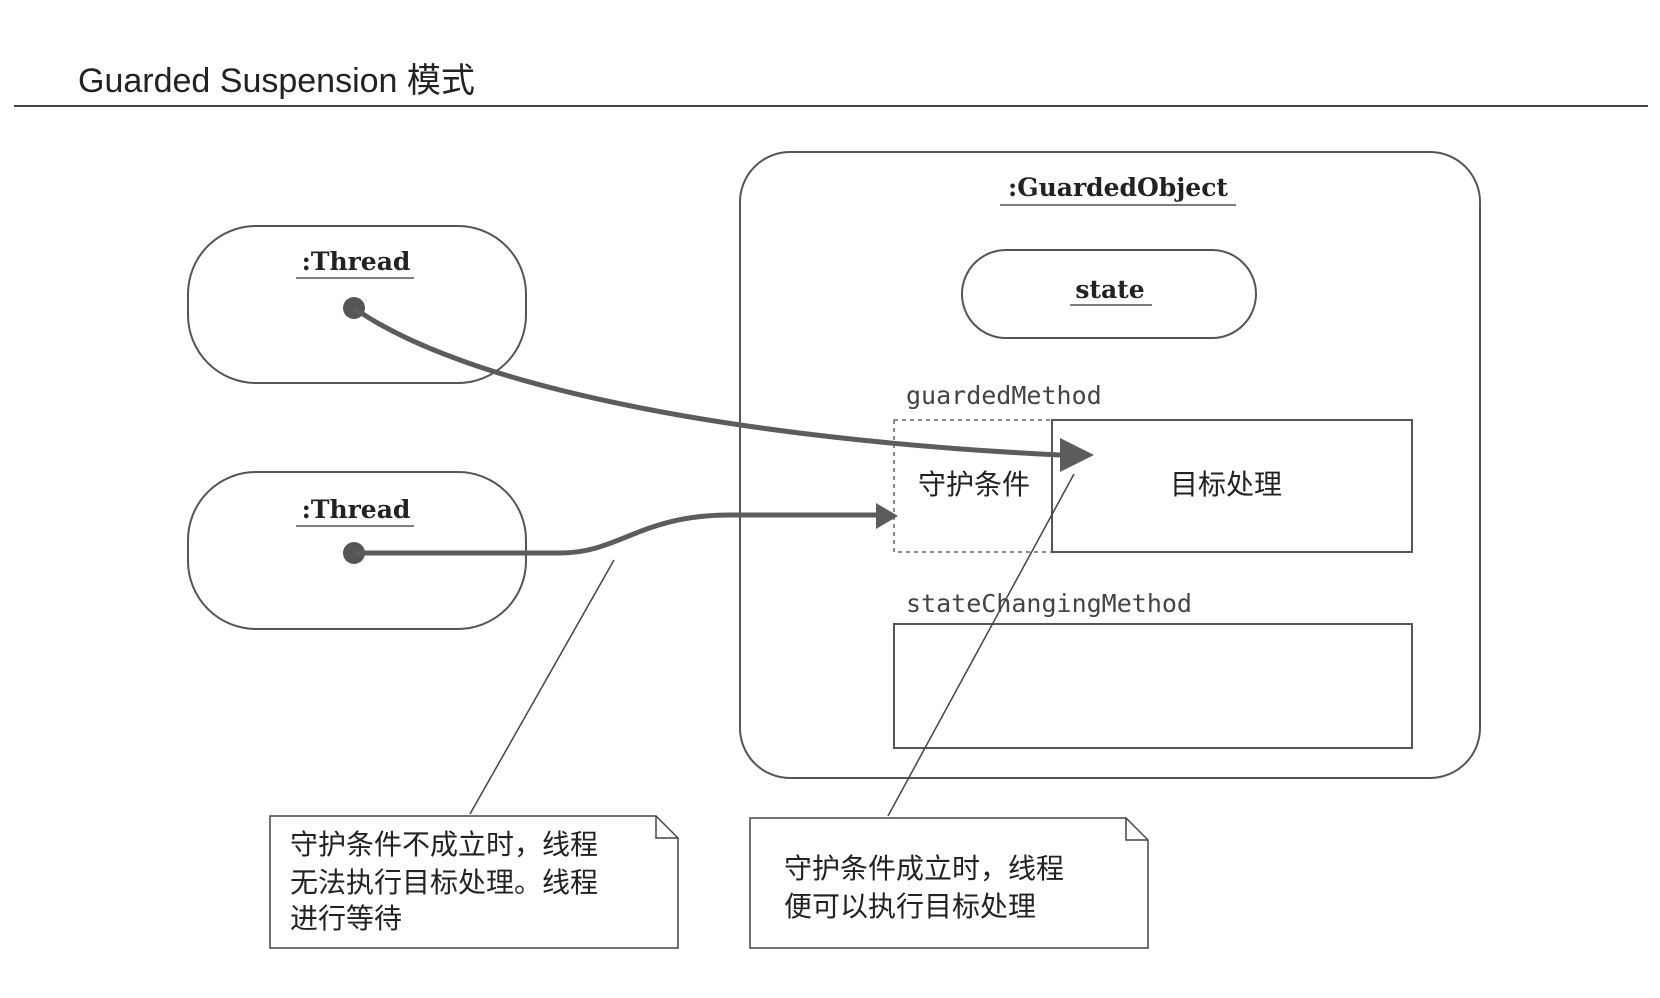  Describe the element at coordinates (1004, 395) in the screenshot. I see `guarded-method-name: guardedMethod` at that location.